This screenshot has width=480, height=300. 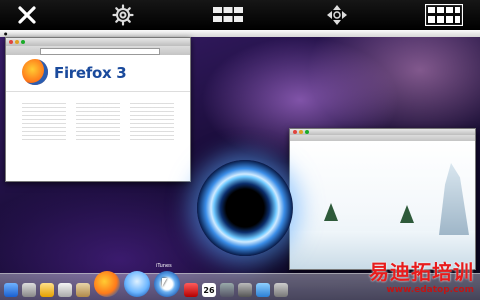 I want to click on safari-icon, so click(x=167, y=284).